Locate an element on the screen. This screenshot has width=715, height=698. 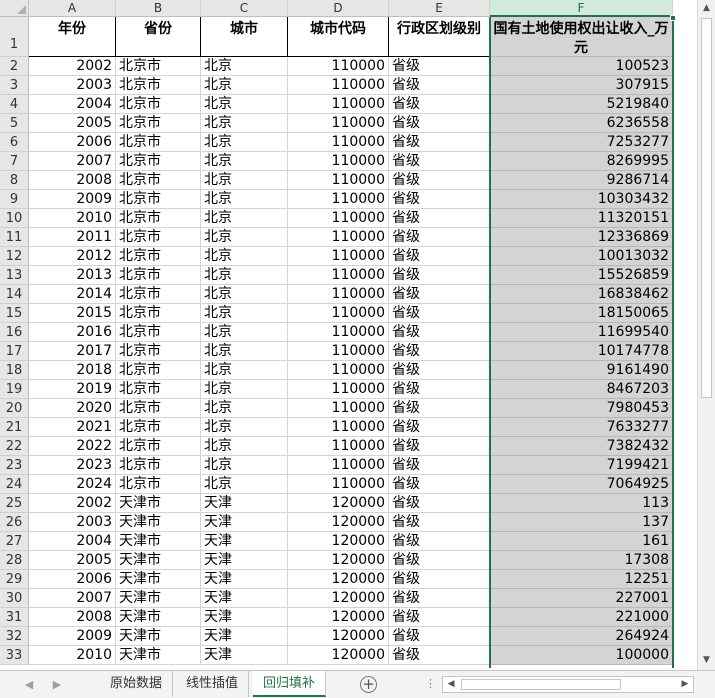
table-cell: 7199421 is located at coordinates (581, 465).